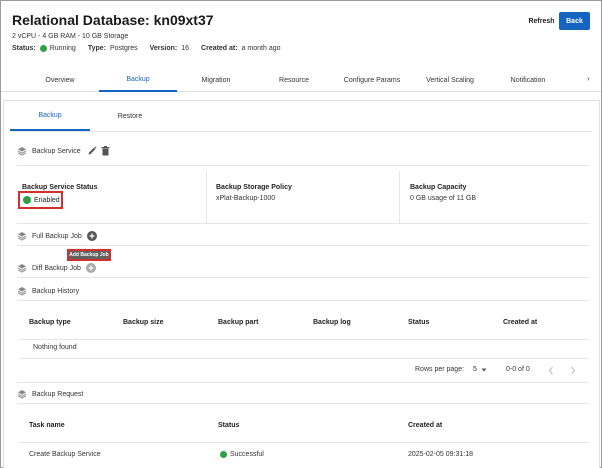 This screenshot has height=468, width=602. What do you see at coordinates (24, 48) in the screenshot?
I see `status-label: Status:` at bounding box center [24, 48].